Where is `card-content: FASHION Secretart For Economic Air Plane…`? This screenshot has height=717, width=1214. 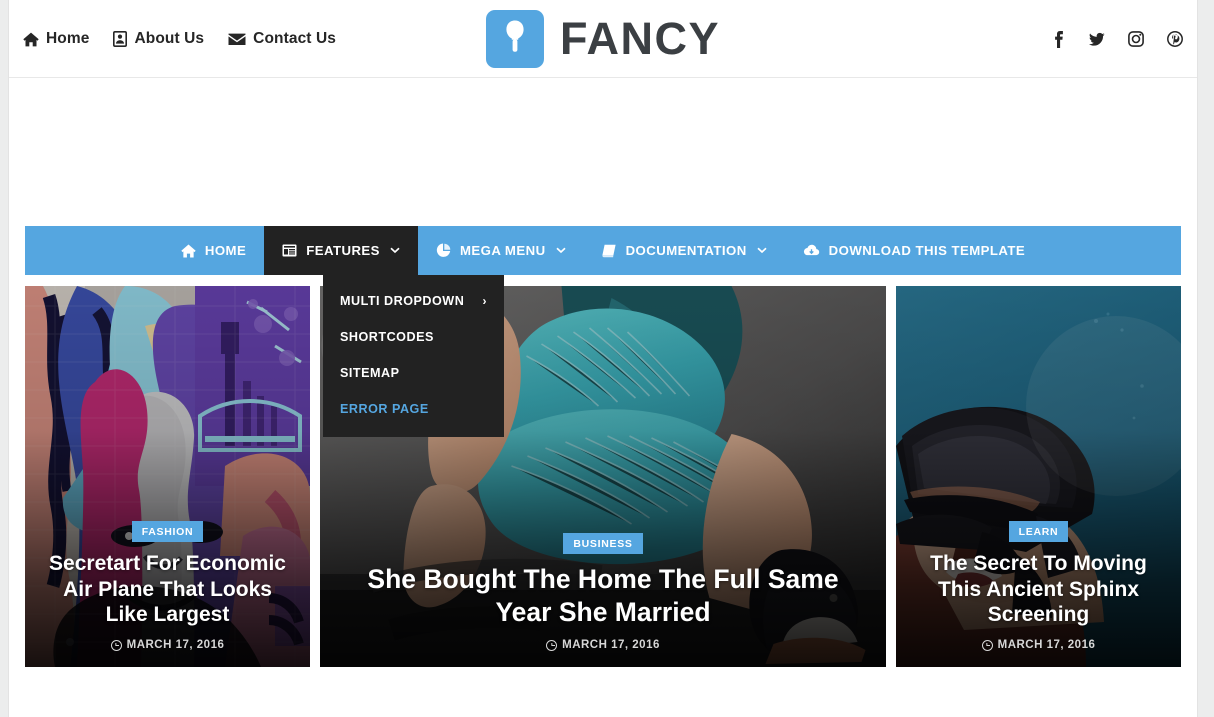 card-content: FASHION Secretart For Economic Air Plane… is located at coordinates (167, 586).